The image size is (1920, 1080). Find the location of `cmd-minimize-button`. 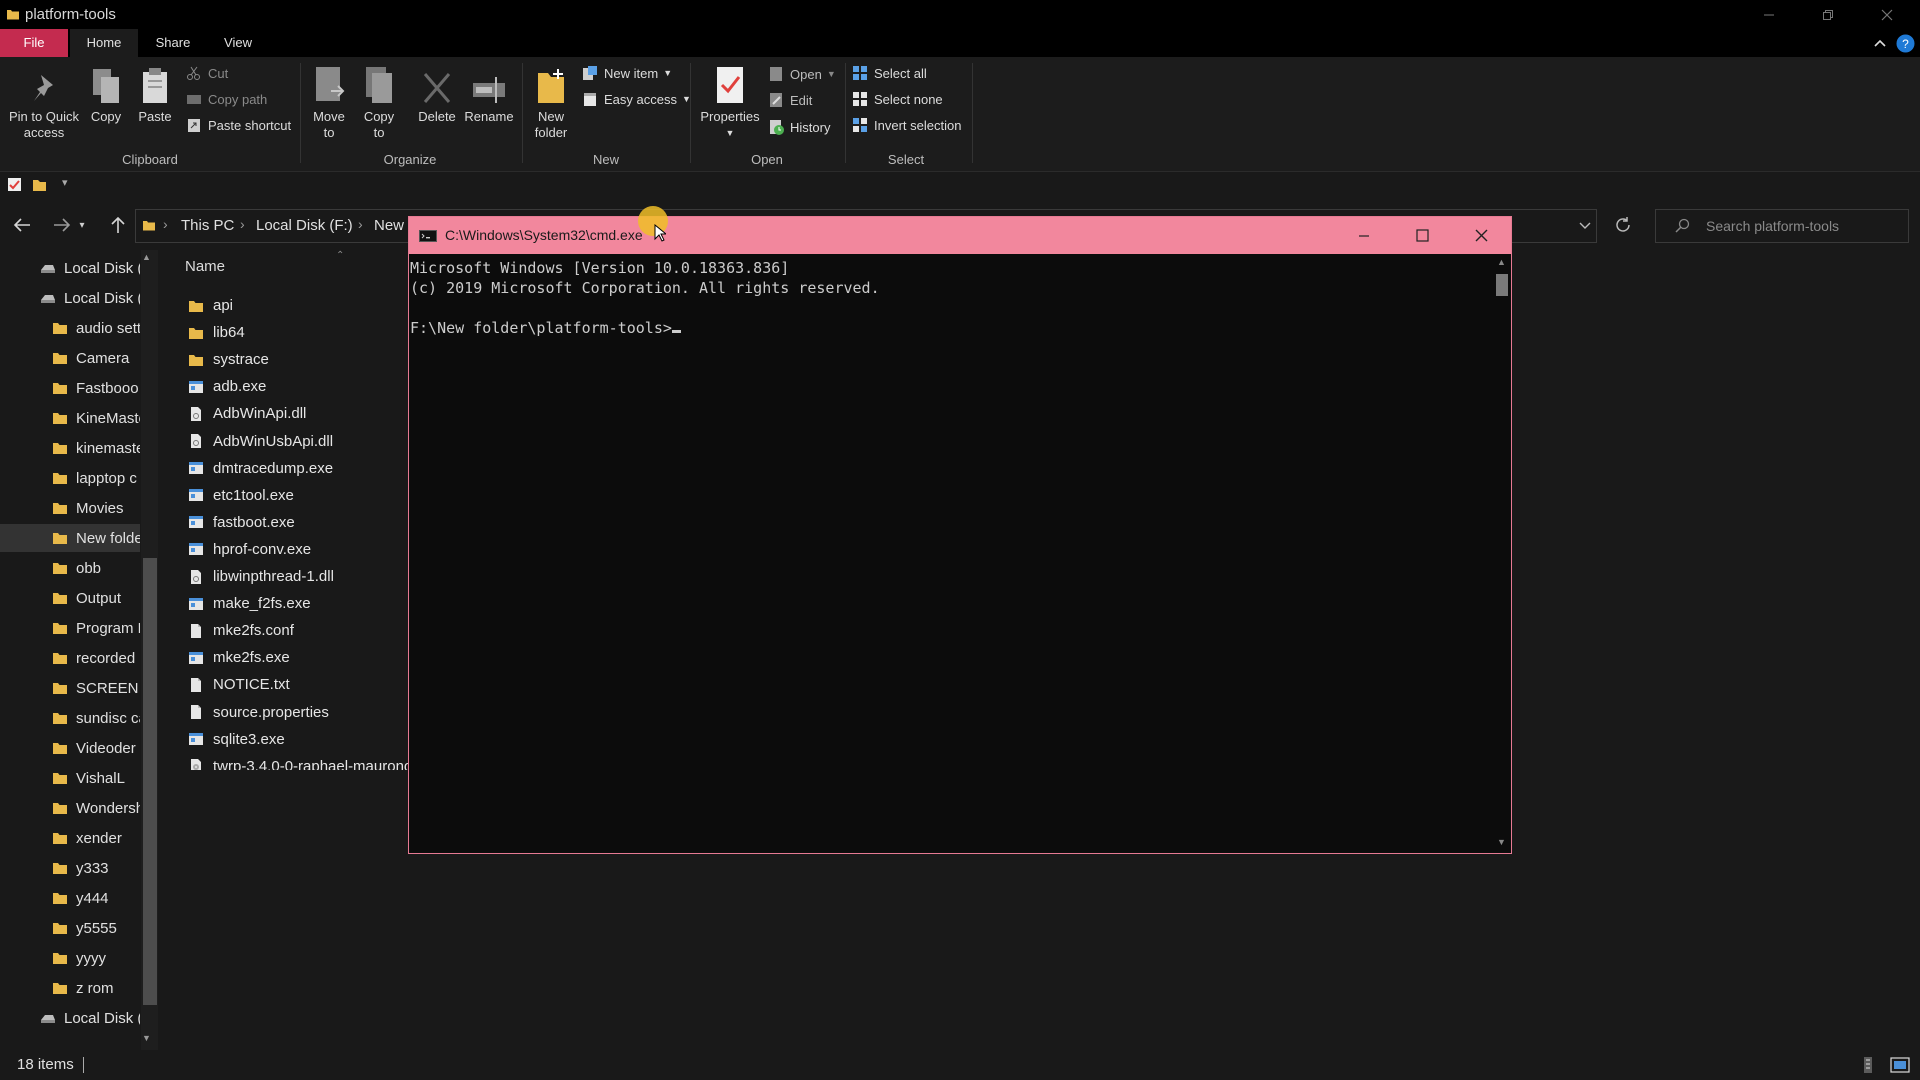

cmd-minimize-button is located at coordinates (1364, 235).